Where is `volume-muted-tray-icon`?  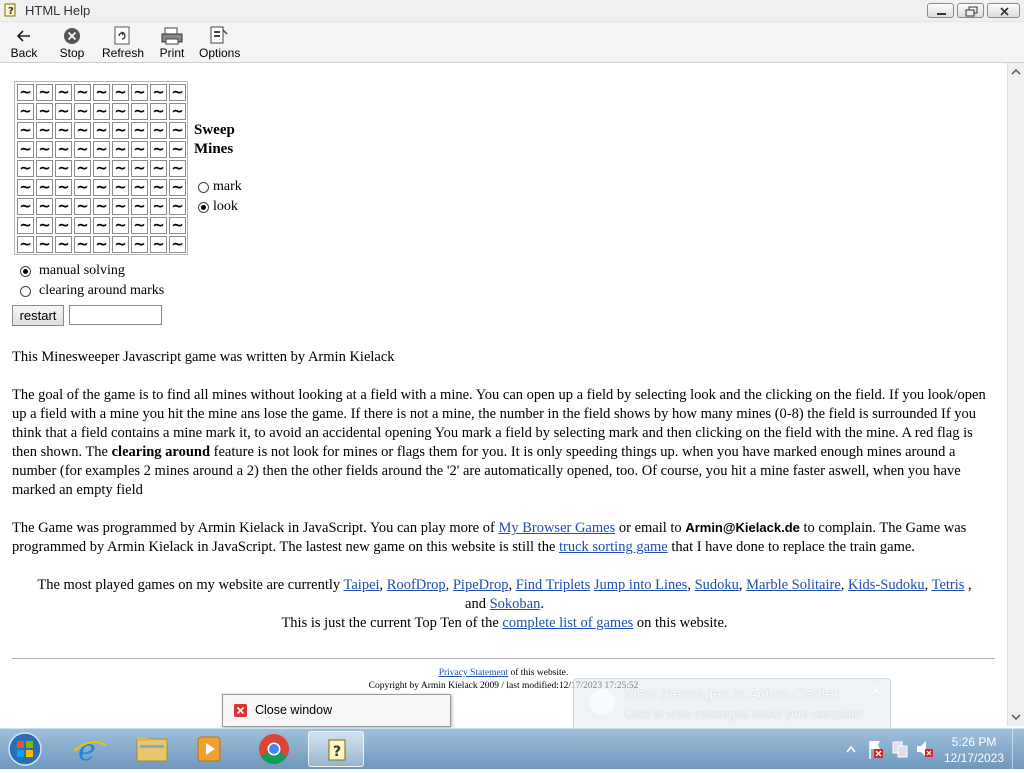 volume-muted-tray-icon is located at coordinates (924, 749).